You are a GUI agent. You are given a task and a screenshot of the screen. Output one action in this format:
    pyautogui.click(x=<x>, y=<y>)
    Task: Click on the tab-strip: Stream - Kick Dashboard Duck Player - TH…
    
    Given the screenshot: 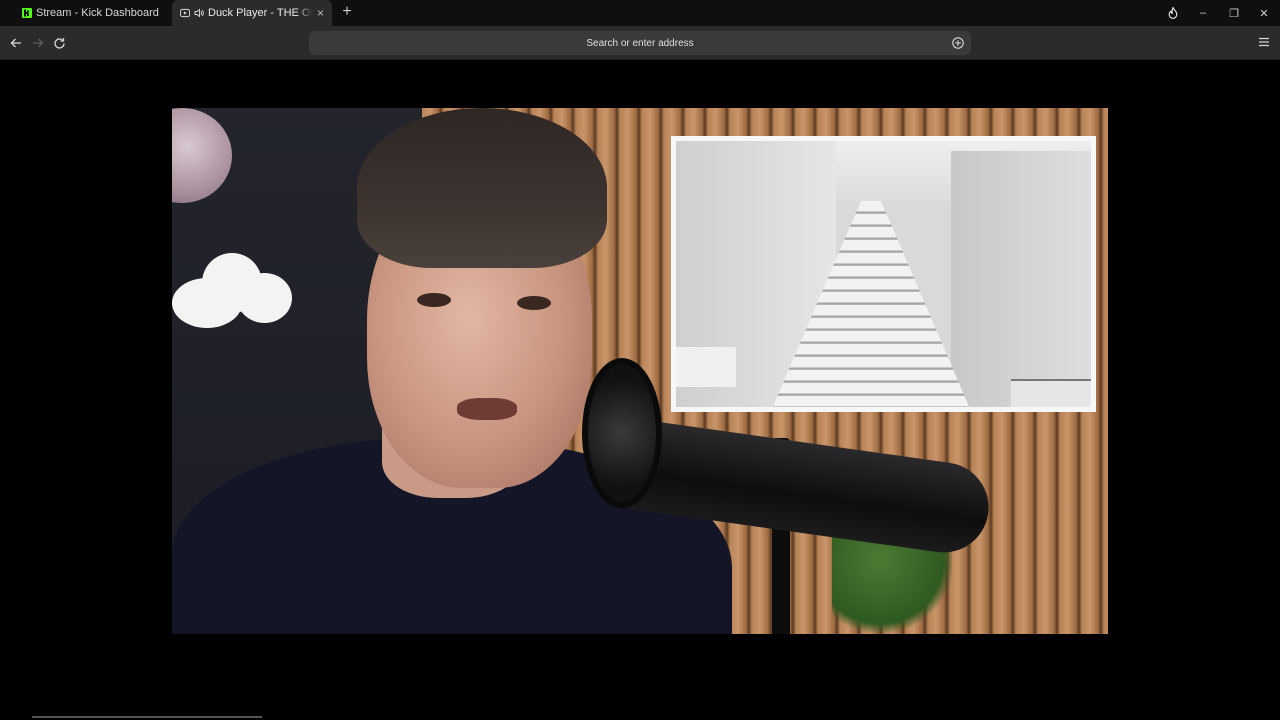 What is the action you would take?
    pyautogui.click(x=640, y=13)
    